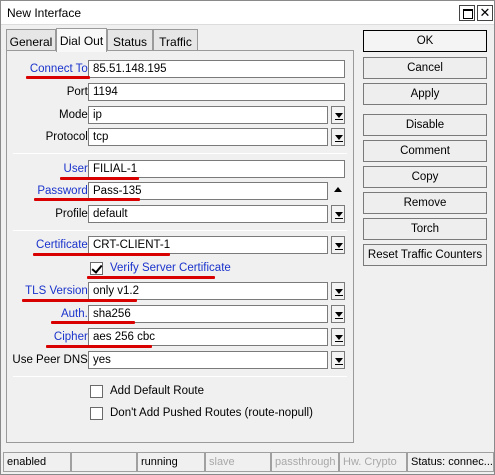 The image size is (495, 475). What do you see at coordinates (338, 314) in the screenshot?
I see `auth-dropdown-icon` at bounding box center [338, 314].